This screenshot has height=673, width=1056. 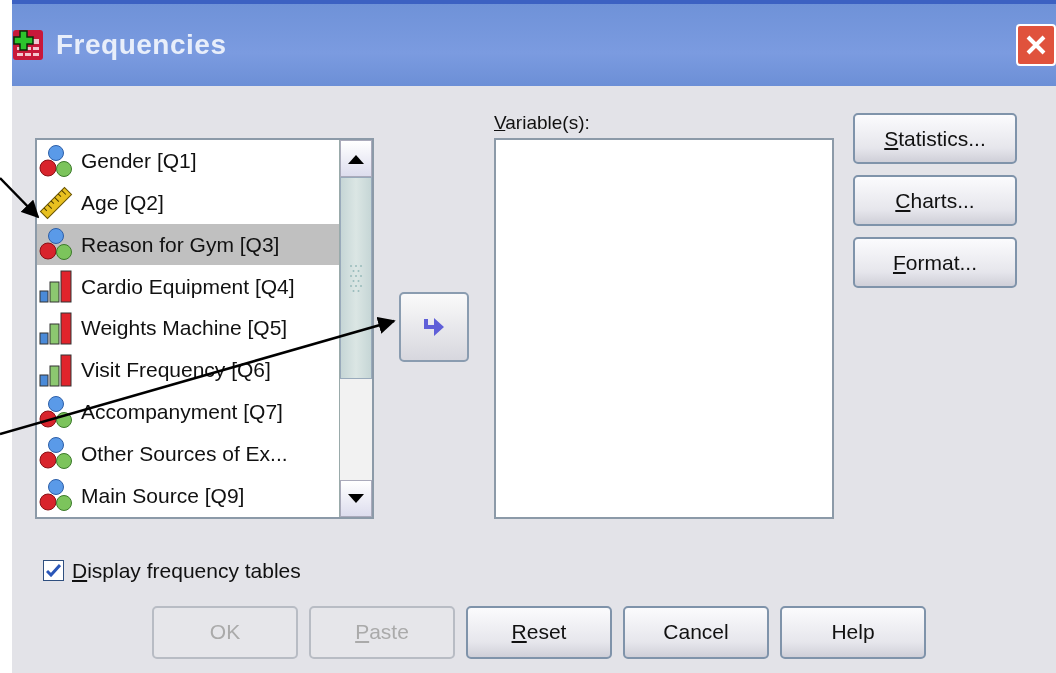 What do you see at coordinates (542, 123) in the screenshot?
I see `variables-label: Variable(s):` at bounding box center [542, 123].